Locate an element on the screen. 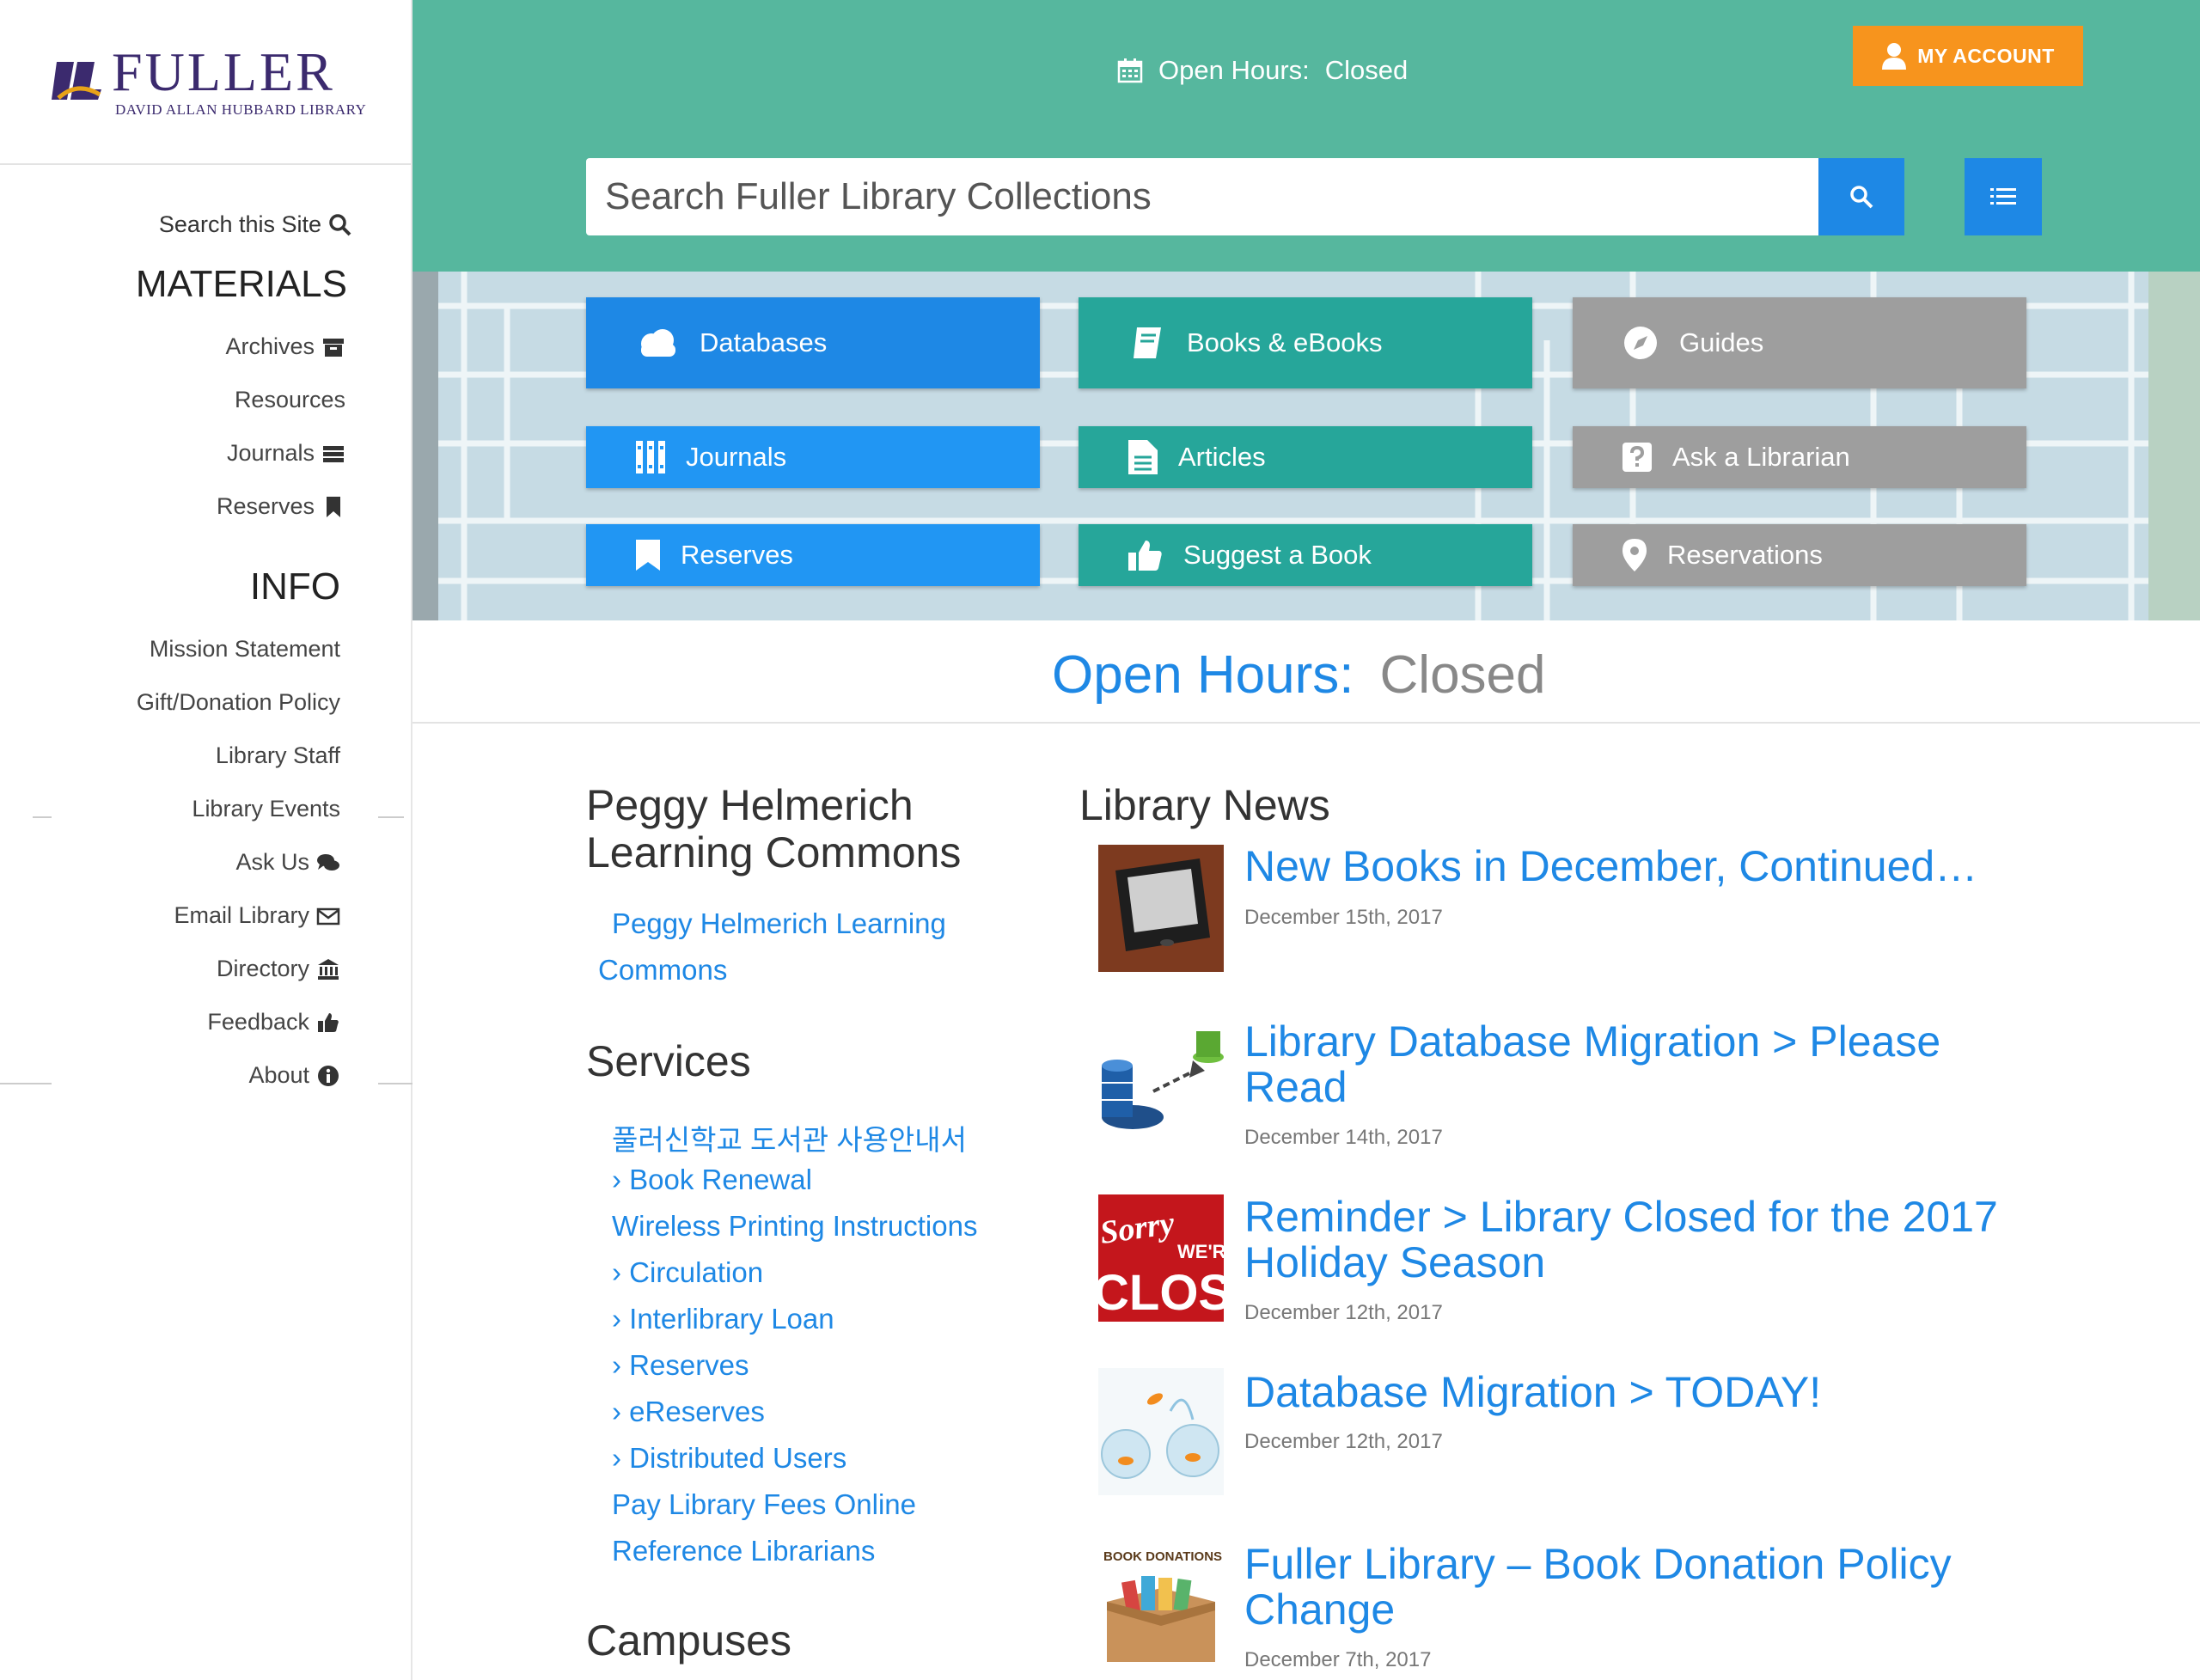 The height and width of the screenshot is (1680, 2200). service-link-book-renewal: › Book Renewal is located at coordinates (712, 1180).